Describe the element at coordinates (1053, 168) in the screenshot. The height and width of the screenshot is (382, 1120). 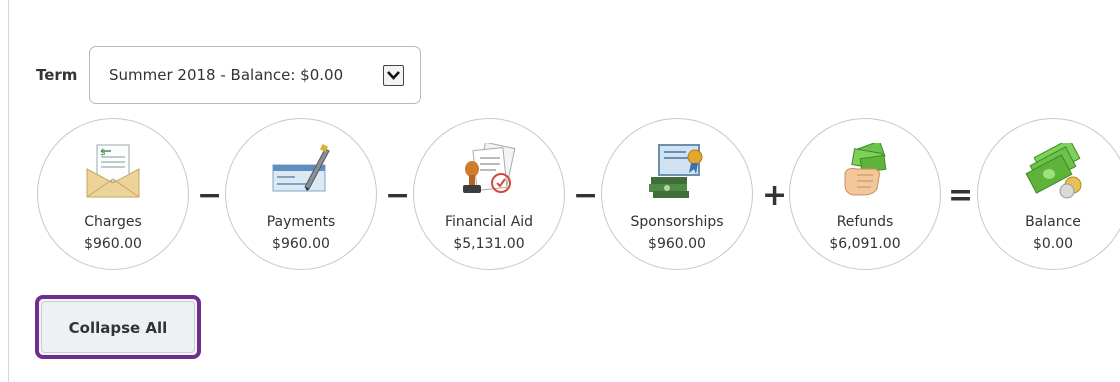
I see `money-stack-icon` at that location.